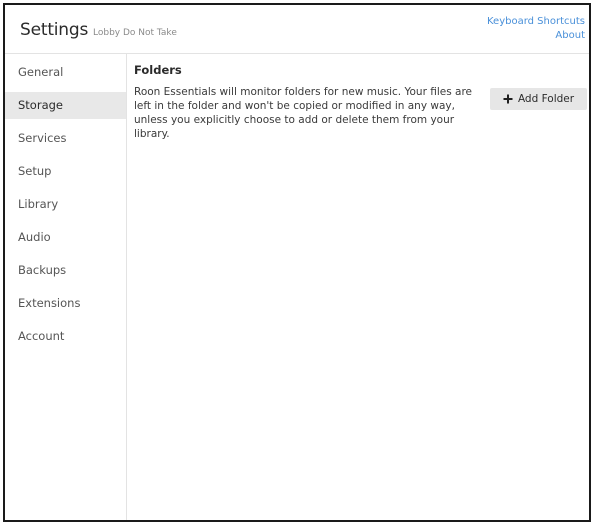 Image resolution: width=597 pixels, height=527 pixels. Describe the element at coordinates (536, 36) in the screenshot. I see `about-link: About` at that location.